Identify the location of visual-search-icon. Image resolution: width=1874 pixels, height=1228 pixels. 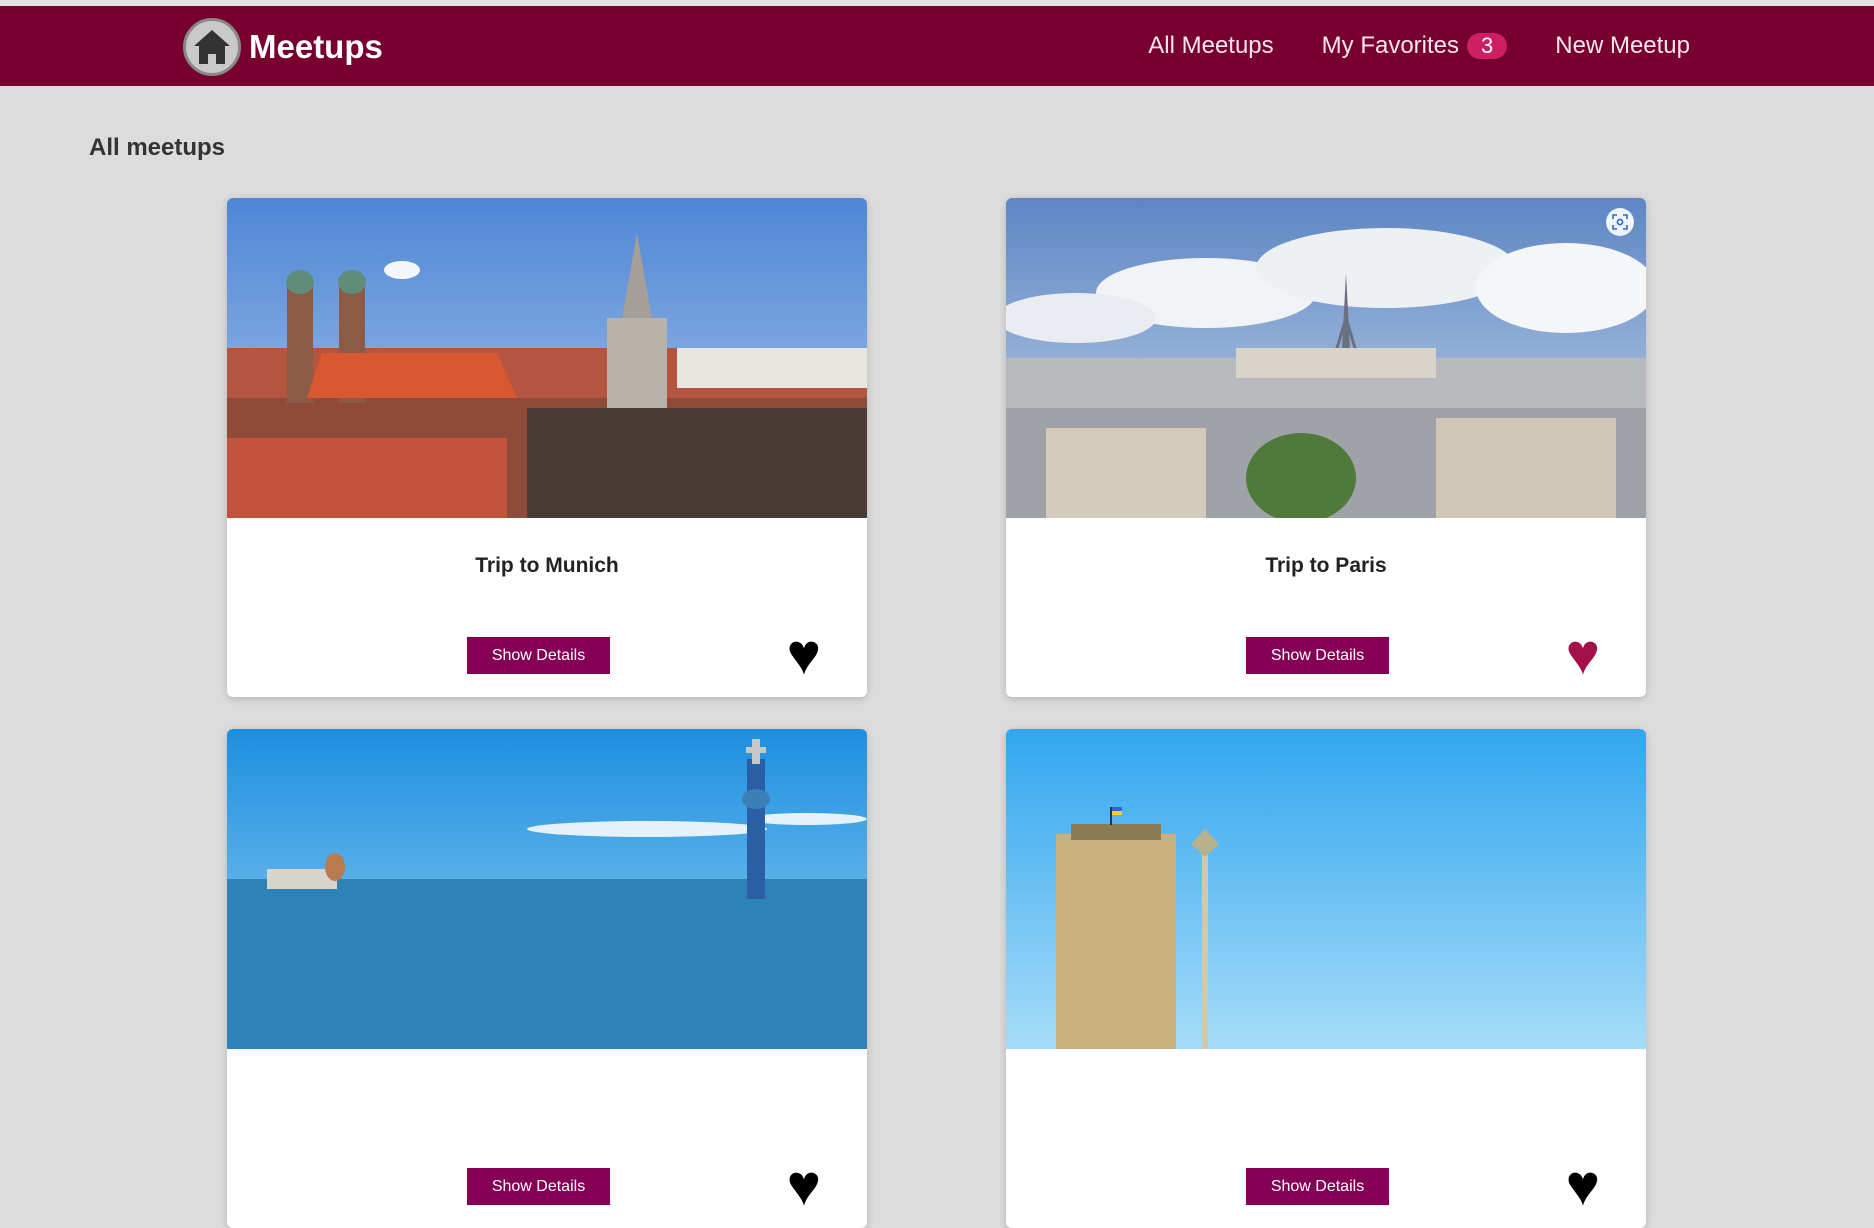
(1620, 222).